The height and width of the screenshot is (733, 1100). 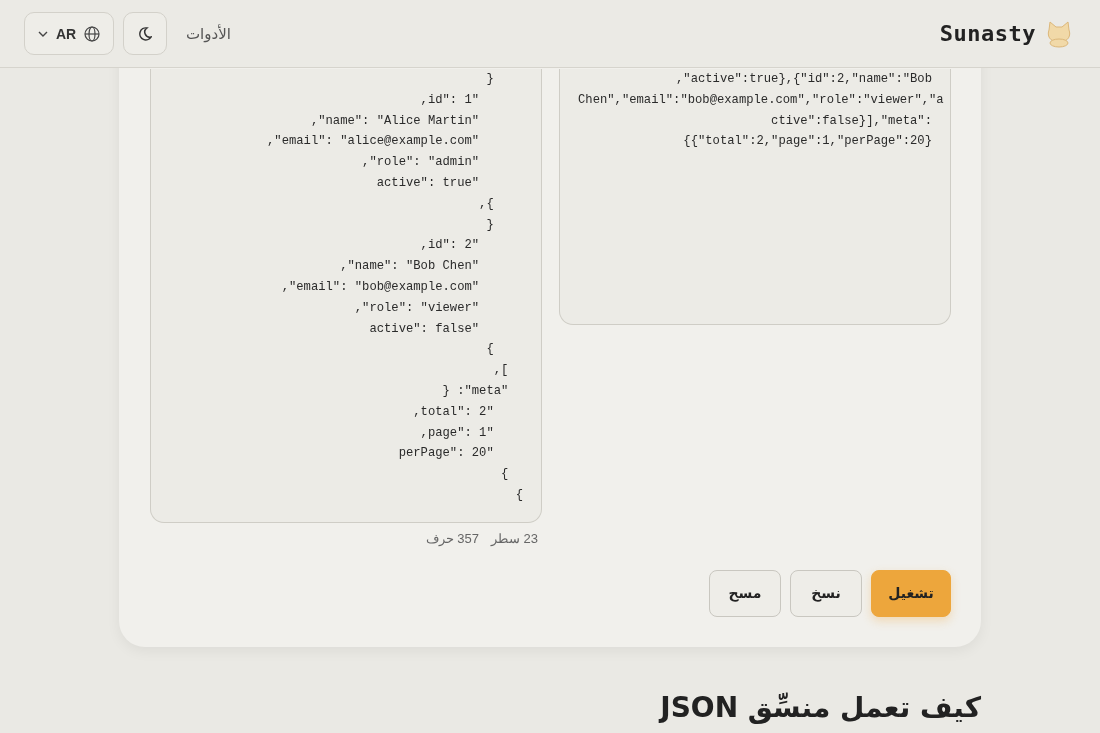 I want to click on section-heading: كيف تعمل منسِّق JSON, so click(x=819, y=707).